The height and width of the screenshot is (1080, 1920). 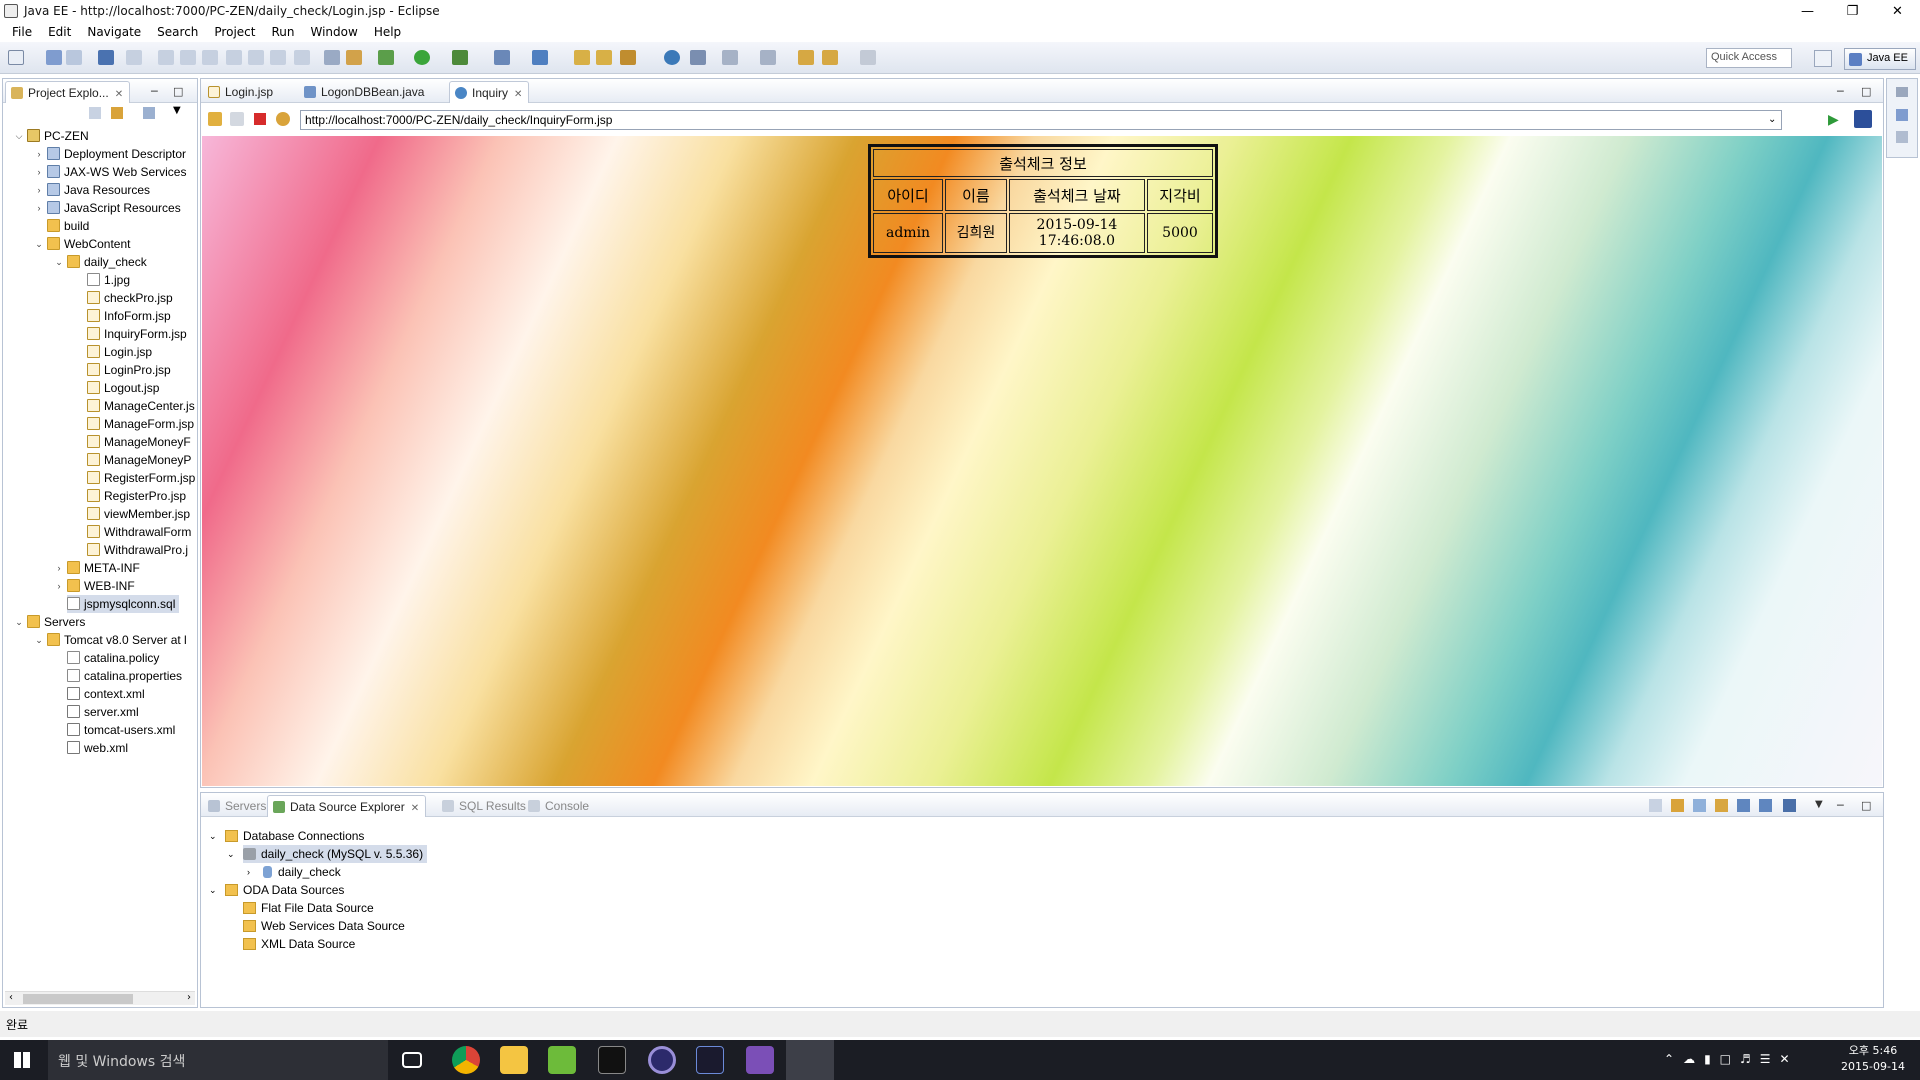 What do you see at coordinates (99, 568) in the screenshot?
I see `tree-node-meta-inf: › META-INF` at bounding box center [99, 568].